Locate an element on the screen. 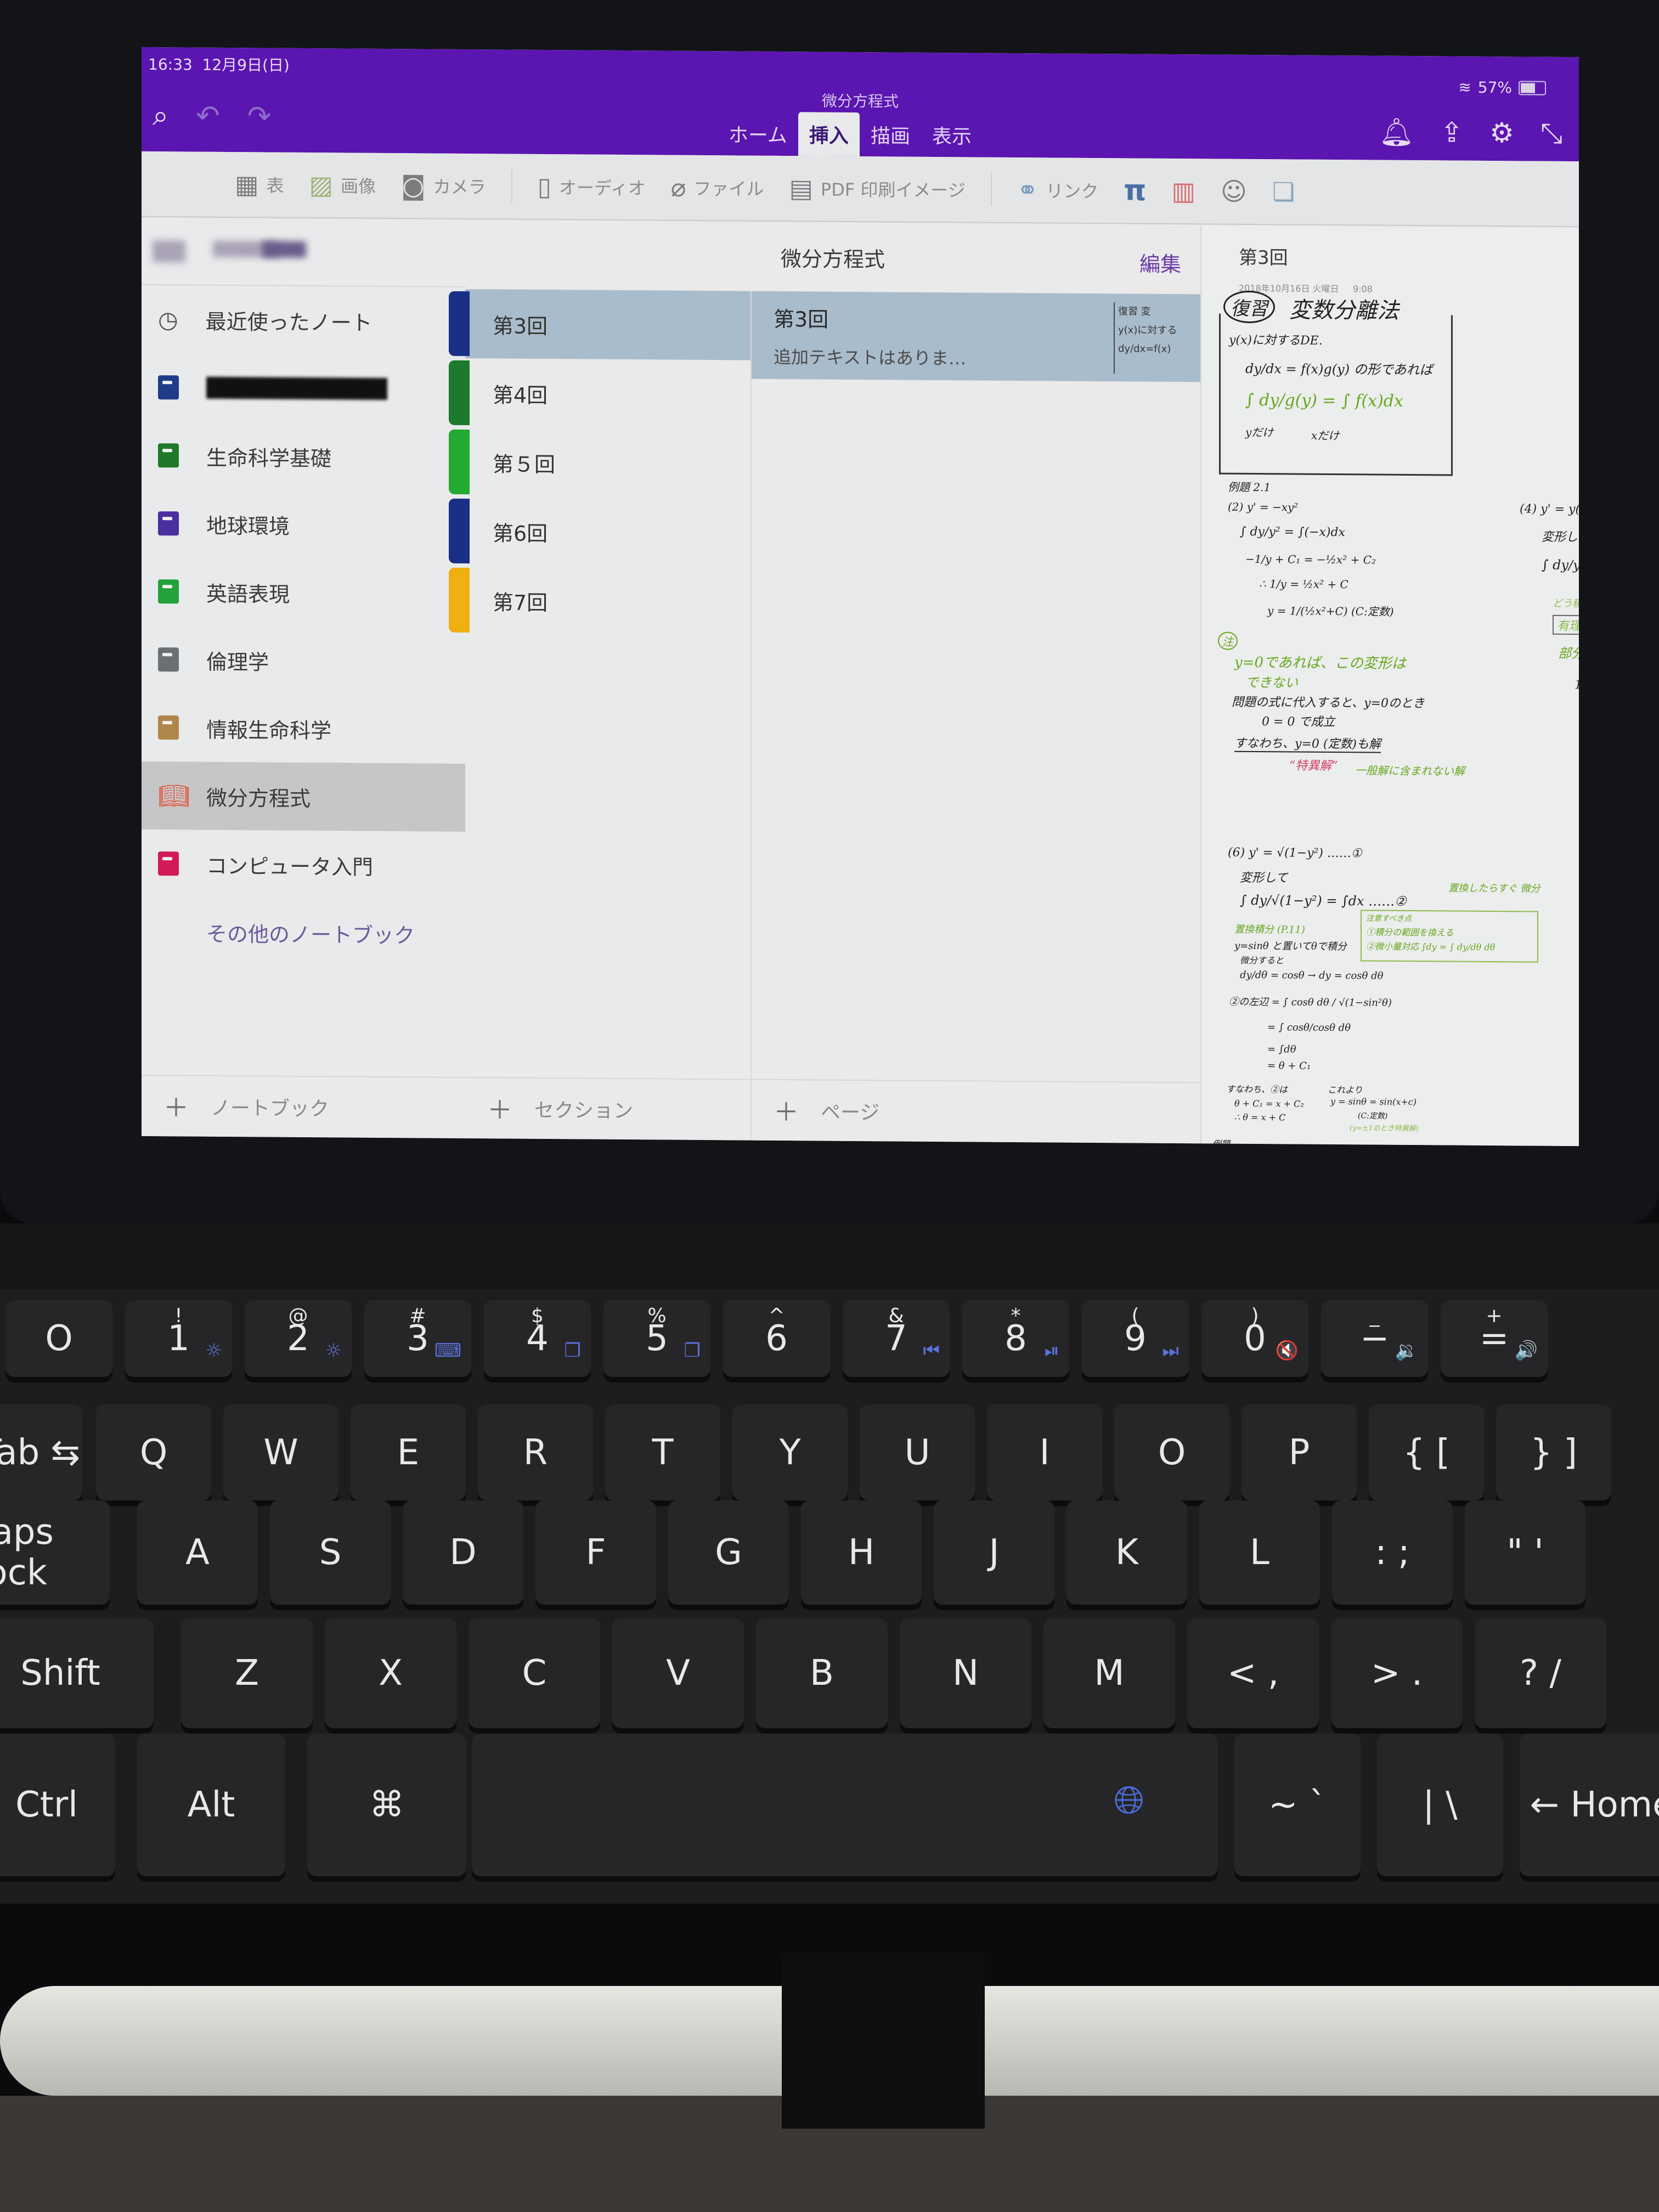  calendar-icon: ▥ is located at coordinates (1183, 191).